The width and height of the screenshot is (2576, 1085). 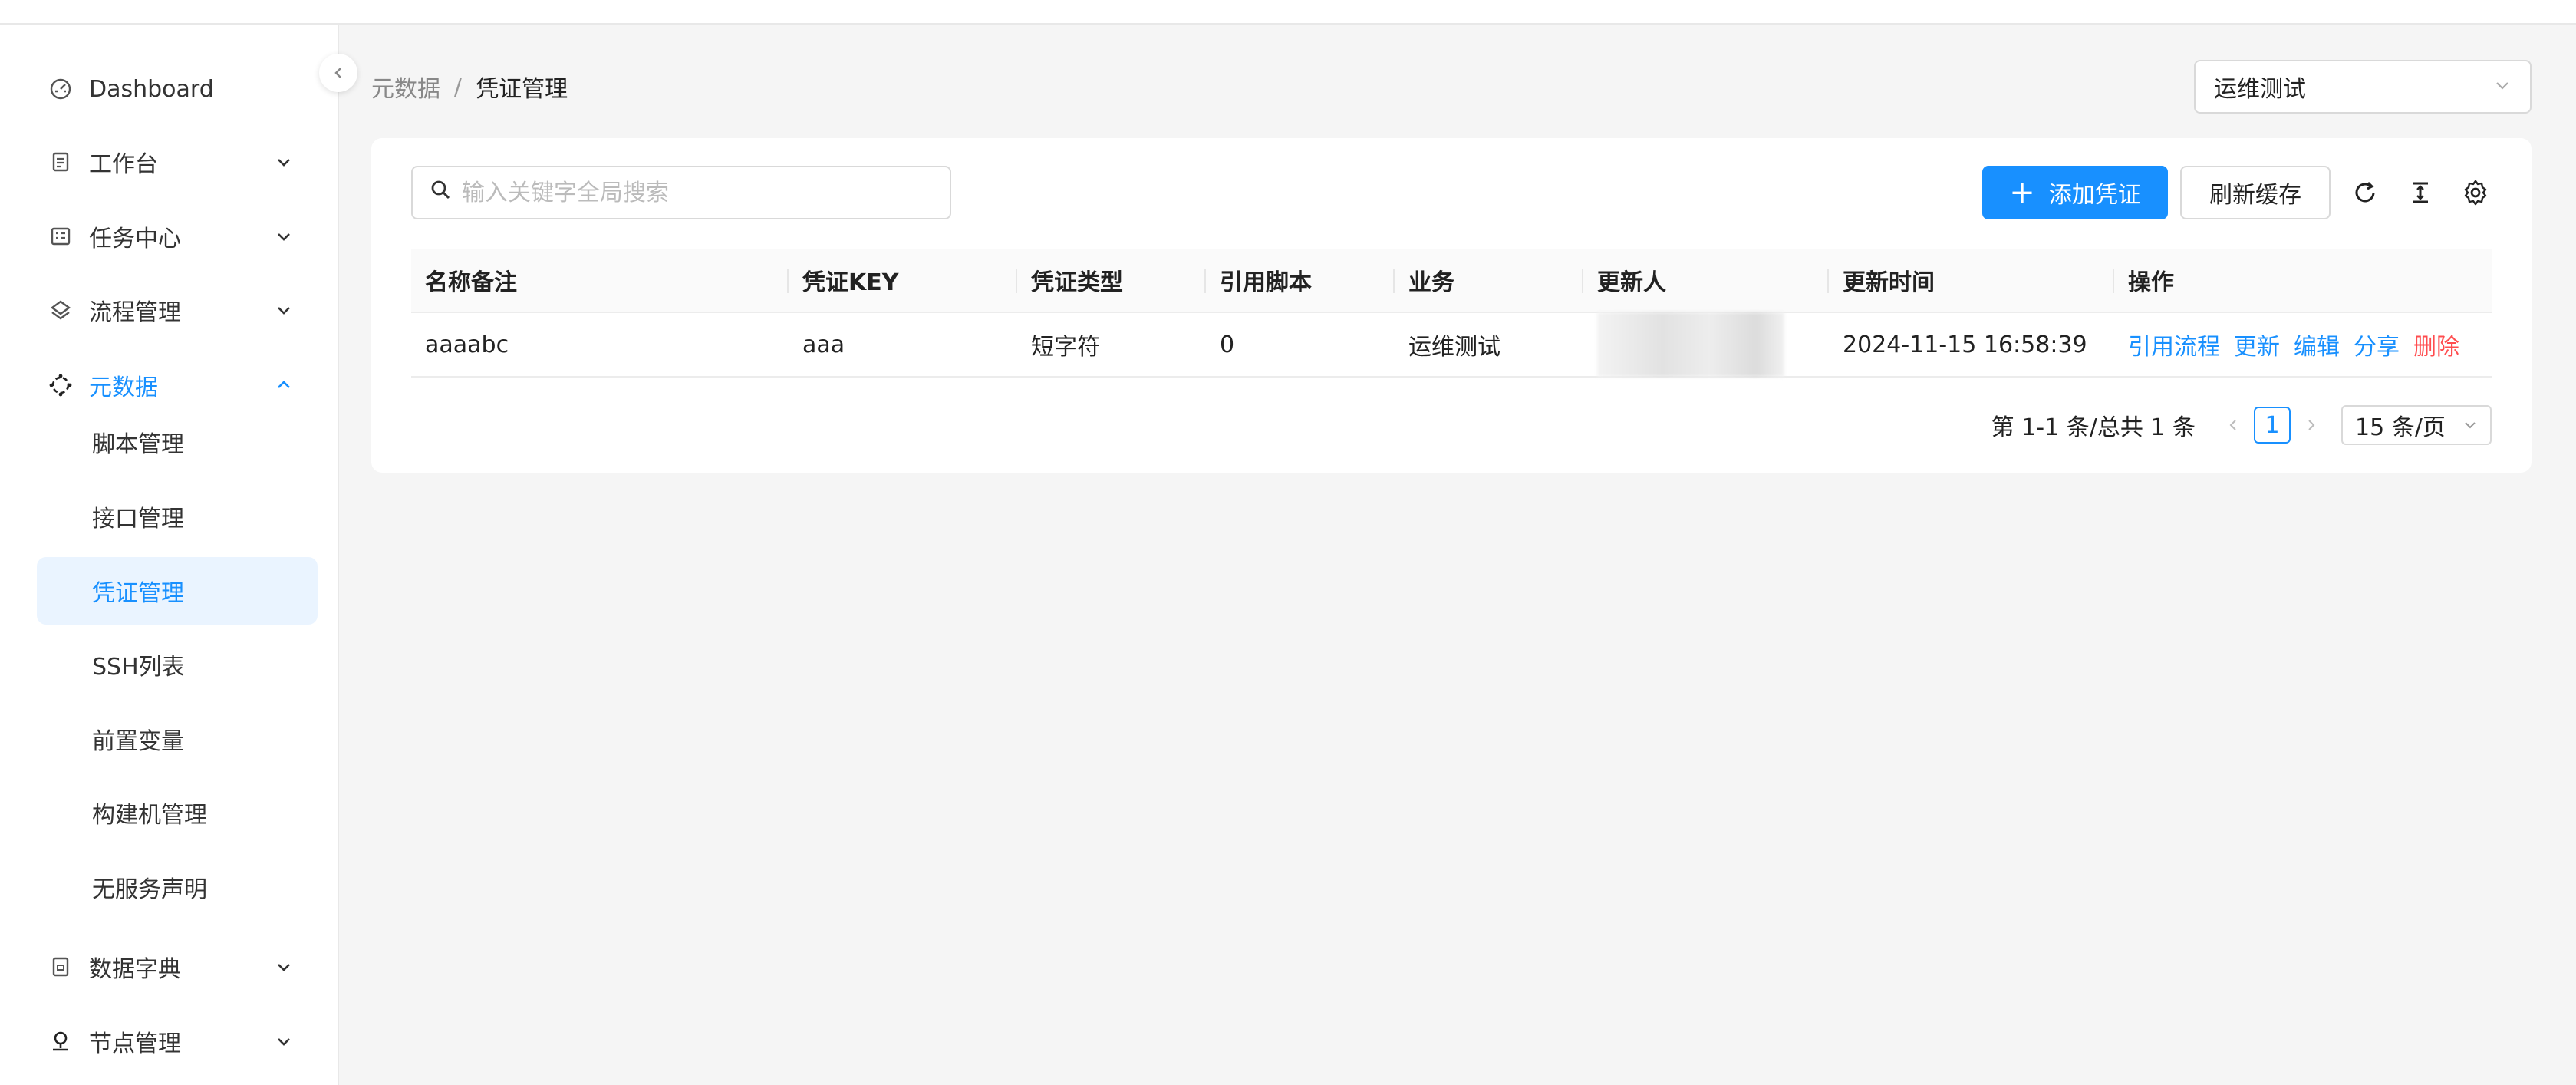 I want to click on page-size-select: 15 条/页, so click(x=2416, y=425).